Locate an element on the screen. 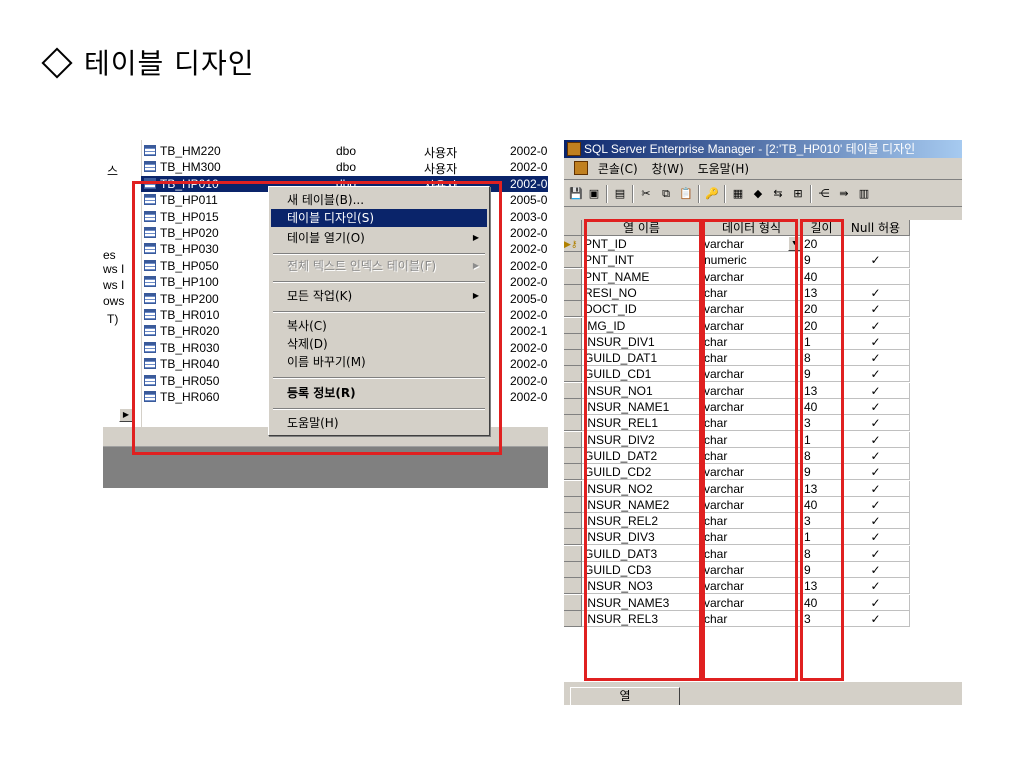 This screenshot has height=768, width=1024. cut-icon: ✂ is located at coordinates (646, 194).